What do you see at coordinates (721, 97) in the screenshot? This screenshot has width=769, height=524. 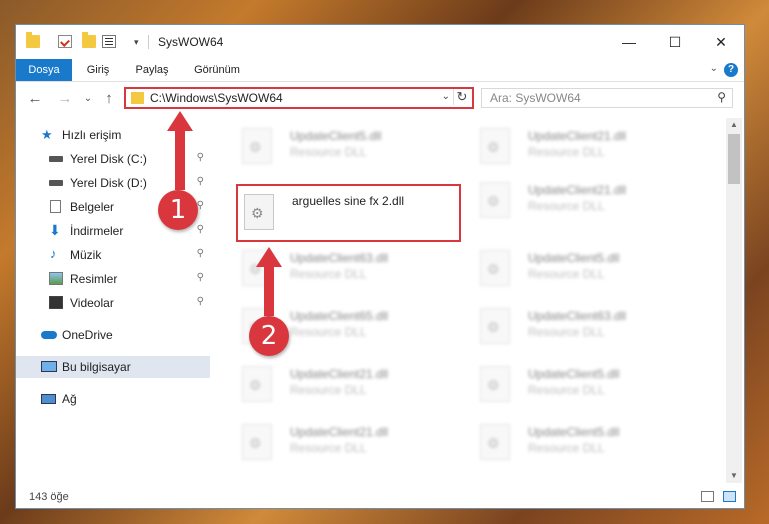 I see `search-icon: ⚲` at bounding box center [721, 97].